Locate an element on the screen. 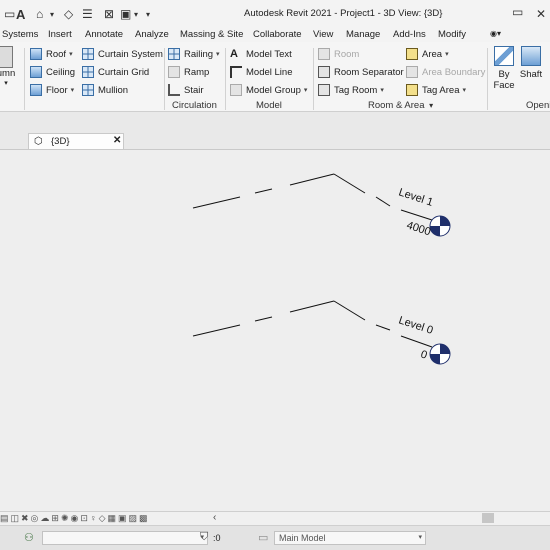  scroll-left-icon: ‹ is located at coordinates (214, 517).